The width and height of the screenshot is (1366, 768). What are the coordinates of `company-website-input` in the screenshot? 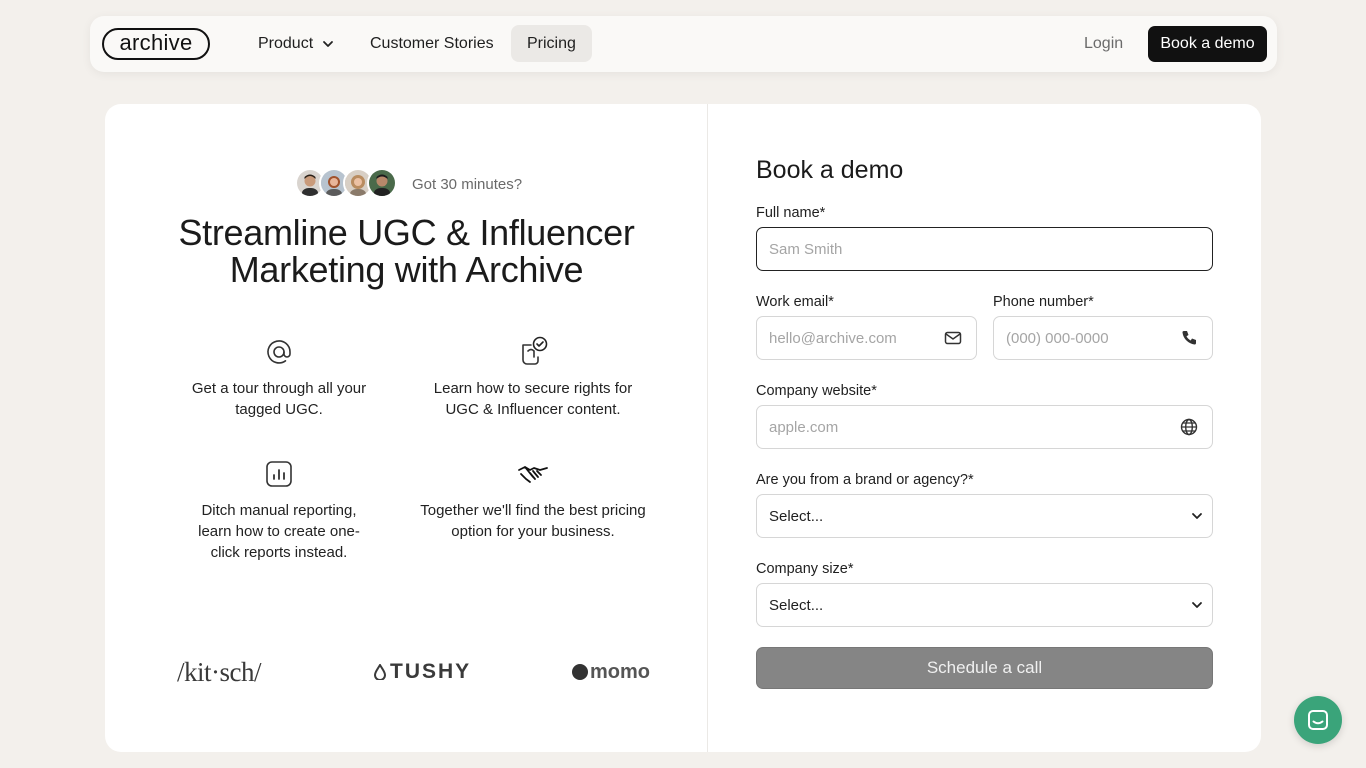 It's located at (984, 427).